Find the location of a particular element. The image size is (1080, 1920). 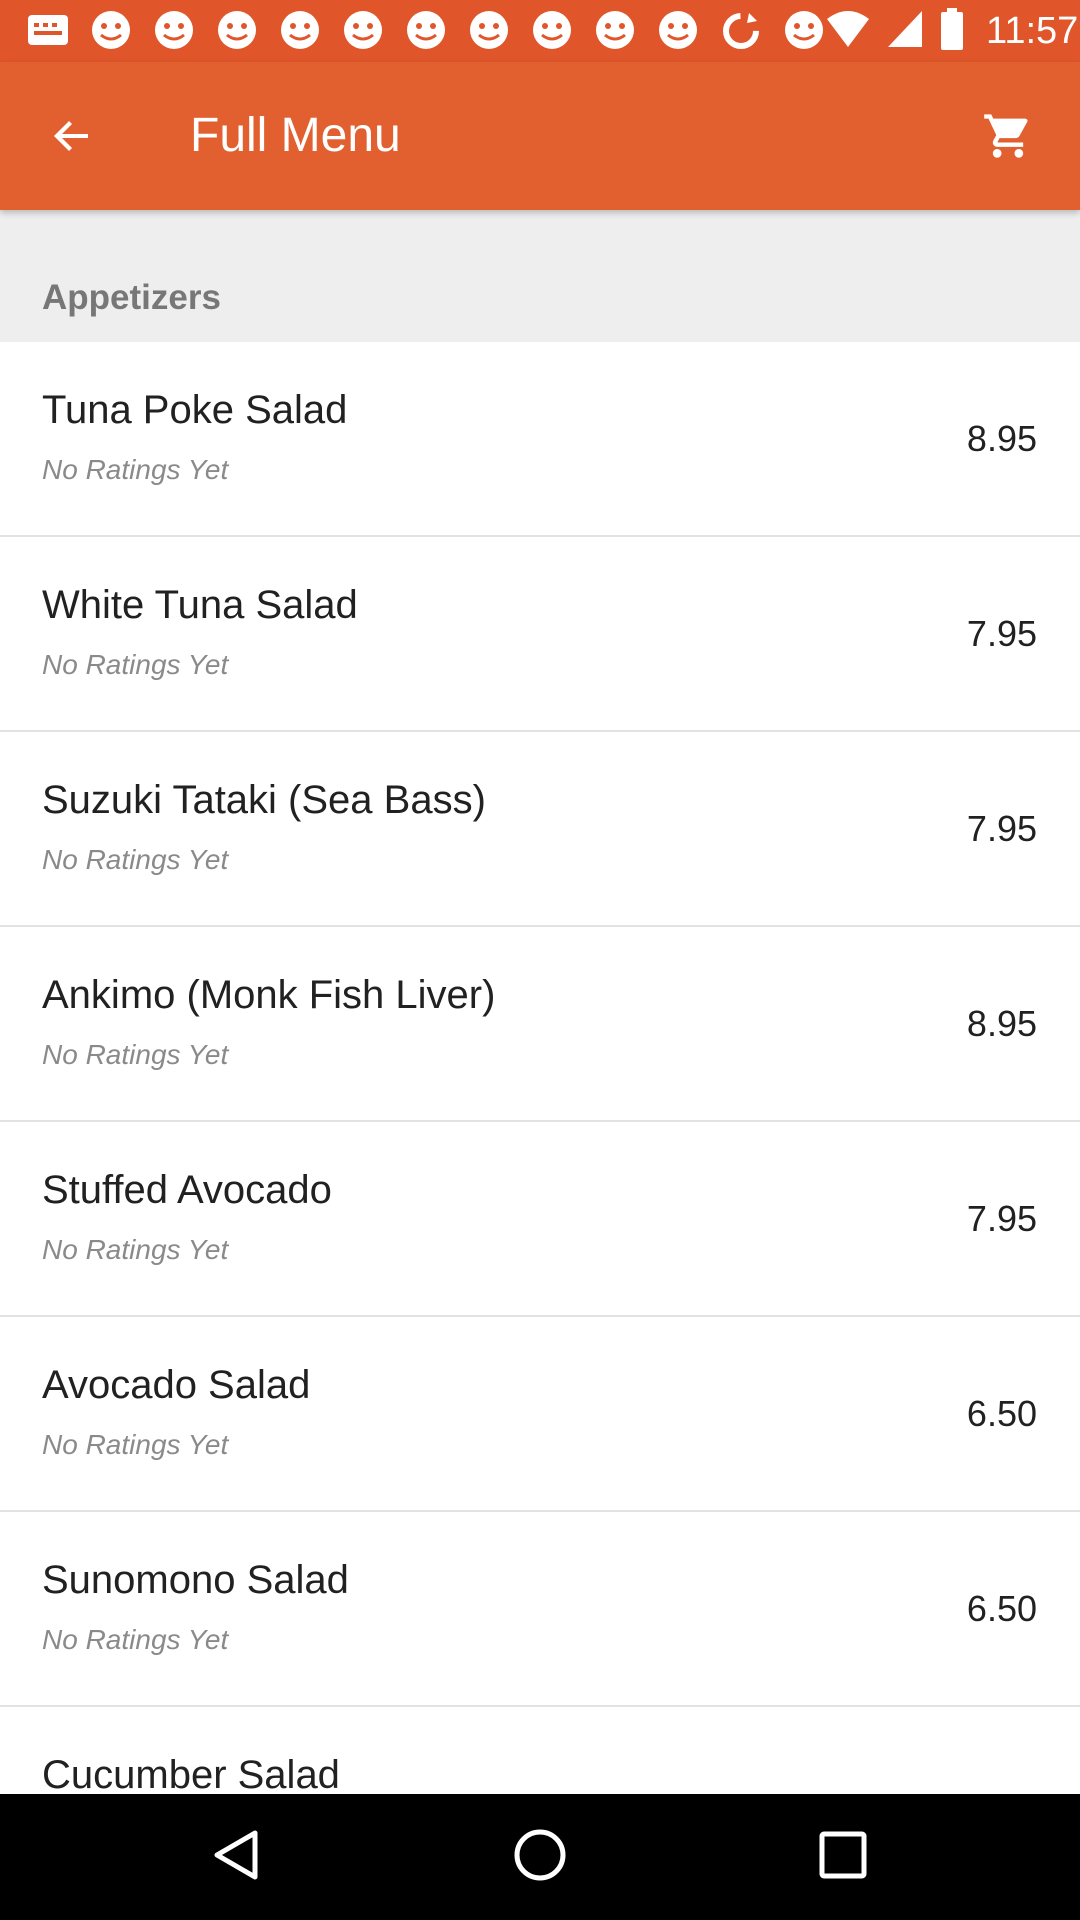

notification-icons is located at coordinates (426, 31).